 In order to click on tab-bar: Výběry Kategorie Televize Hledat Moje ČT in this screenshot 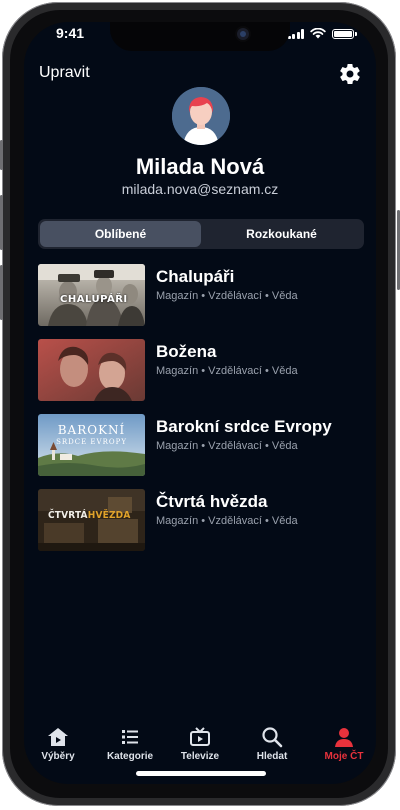, I will do `click(200, 746)`.